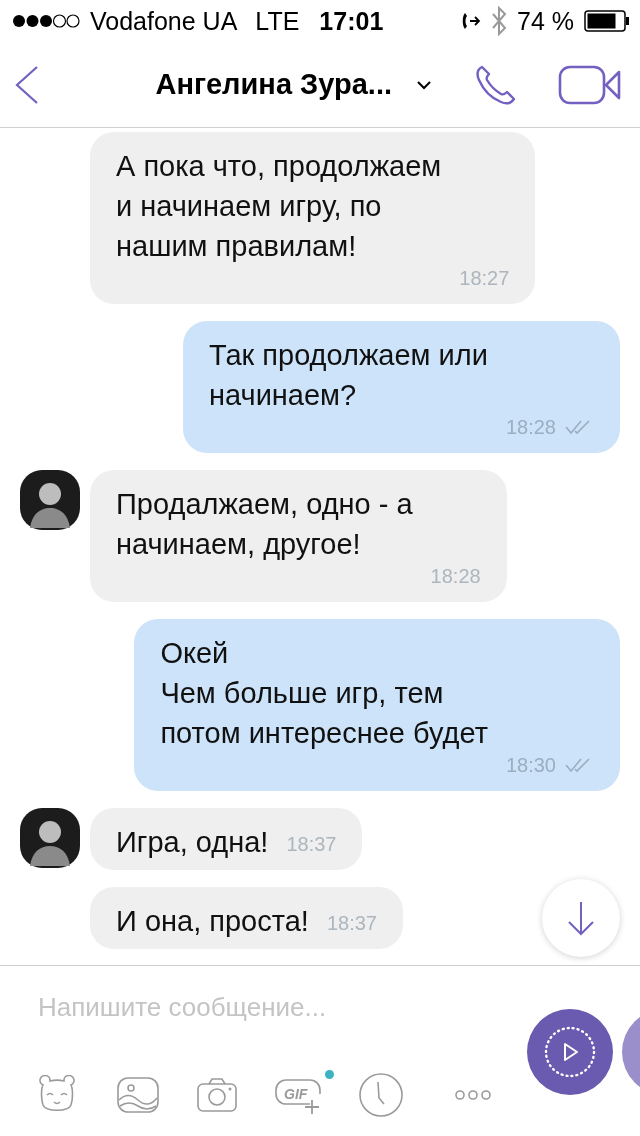  What do you see at coordinates (351, 21) in the screenshot?
I see `clock-time: 17:01` at bounding box center [351, 21].